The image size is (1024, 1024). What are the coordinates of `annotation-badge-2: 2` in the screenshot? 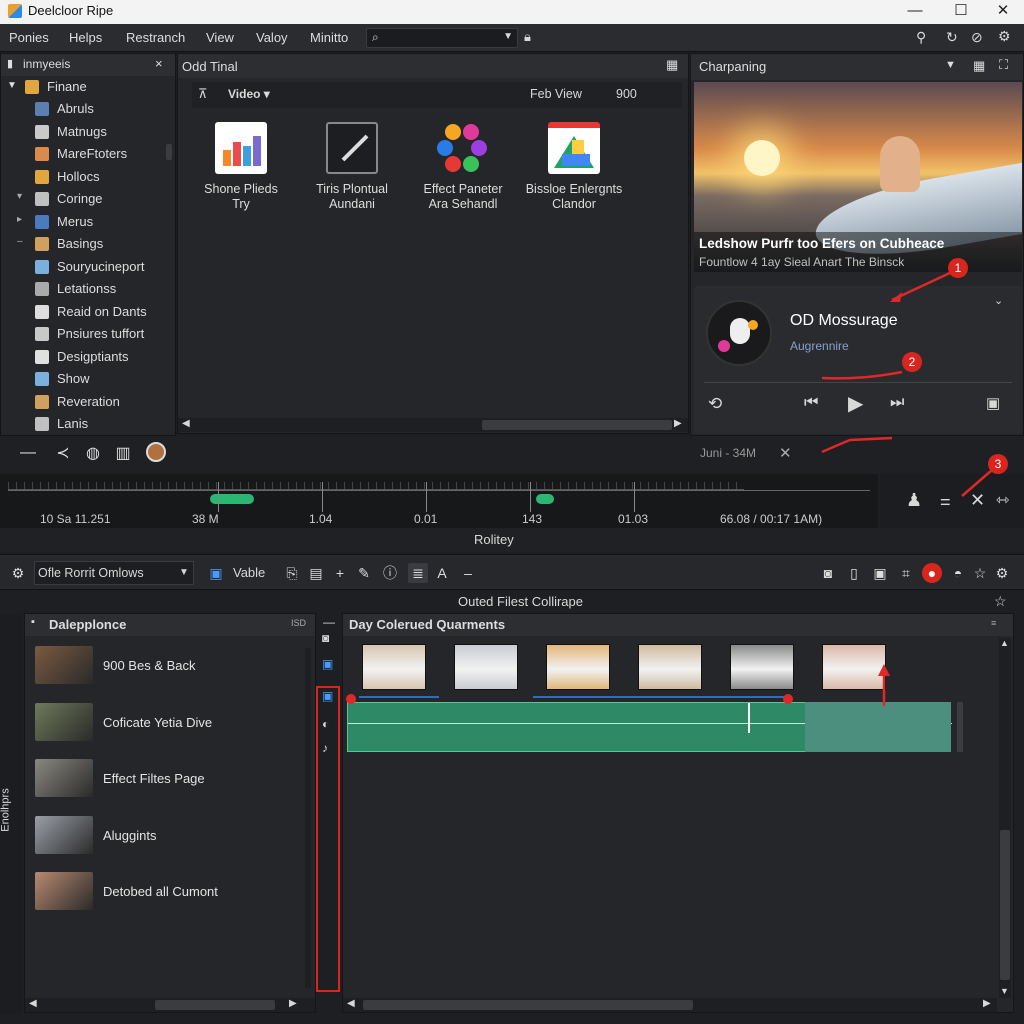 It's located at (912, 362).